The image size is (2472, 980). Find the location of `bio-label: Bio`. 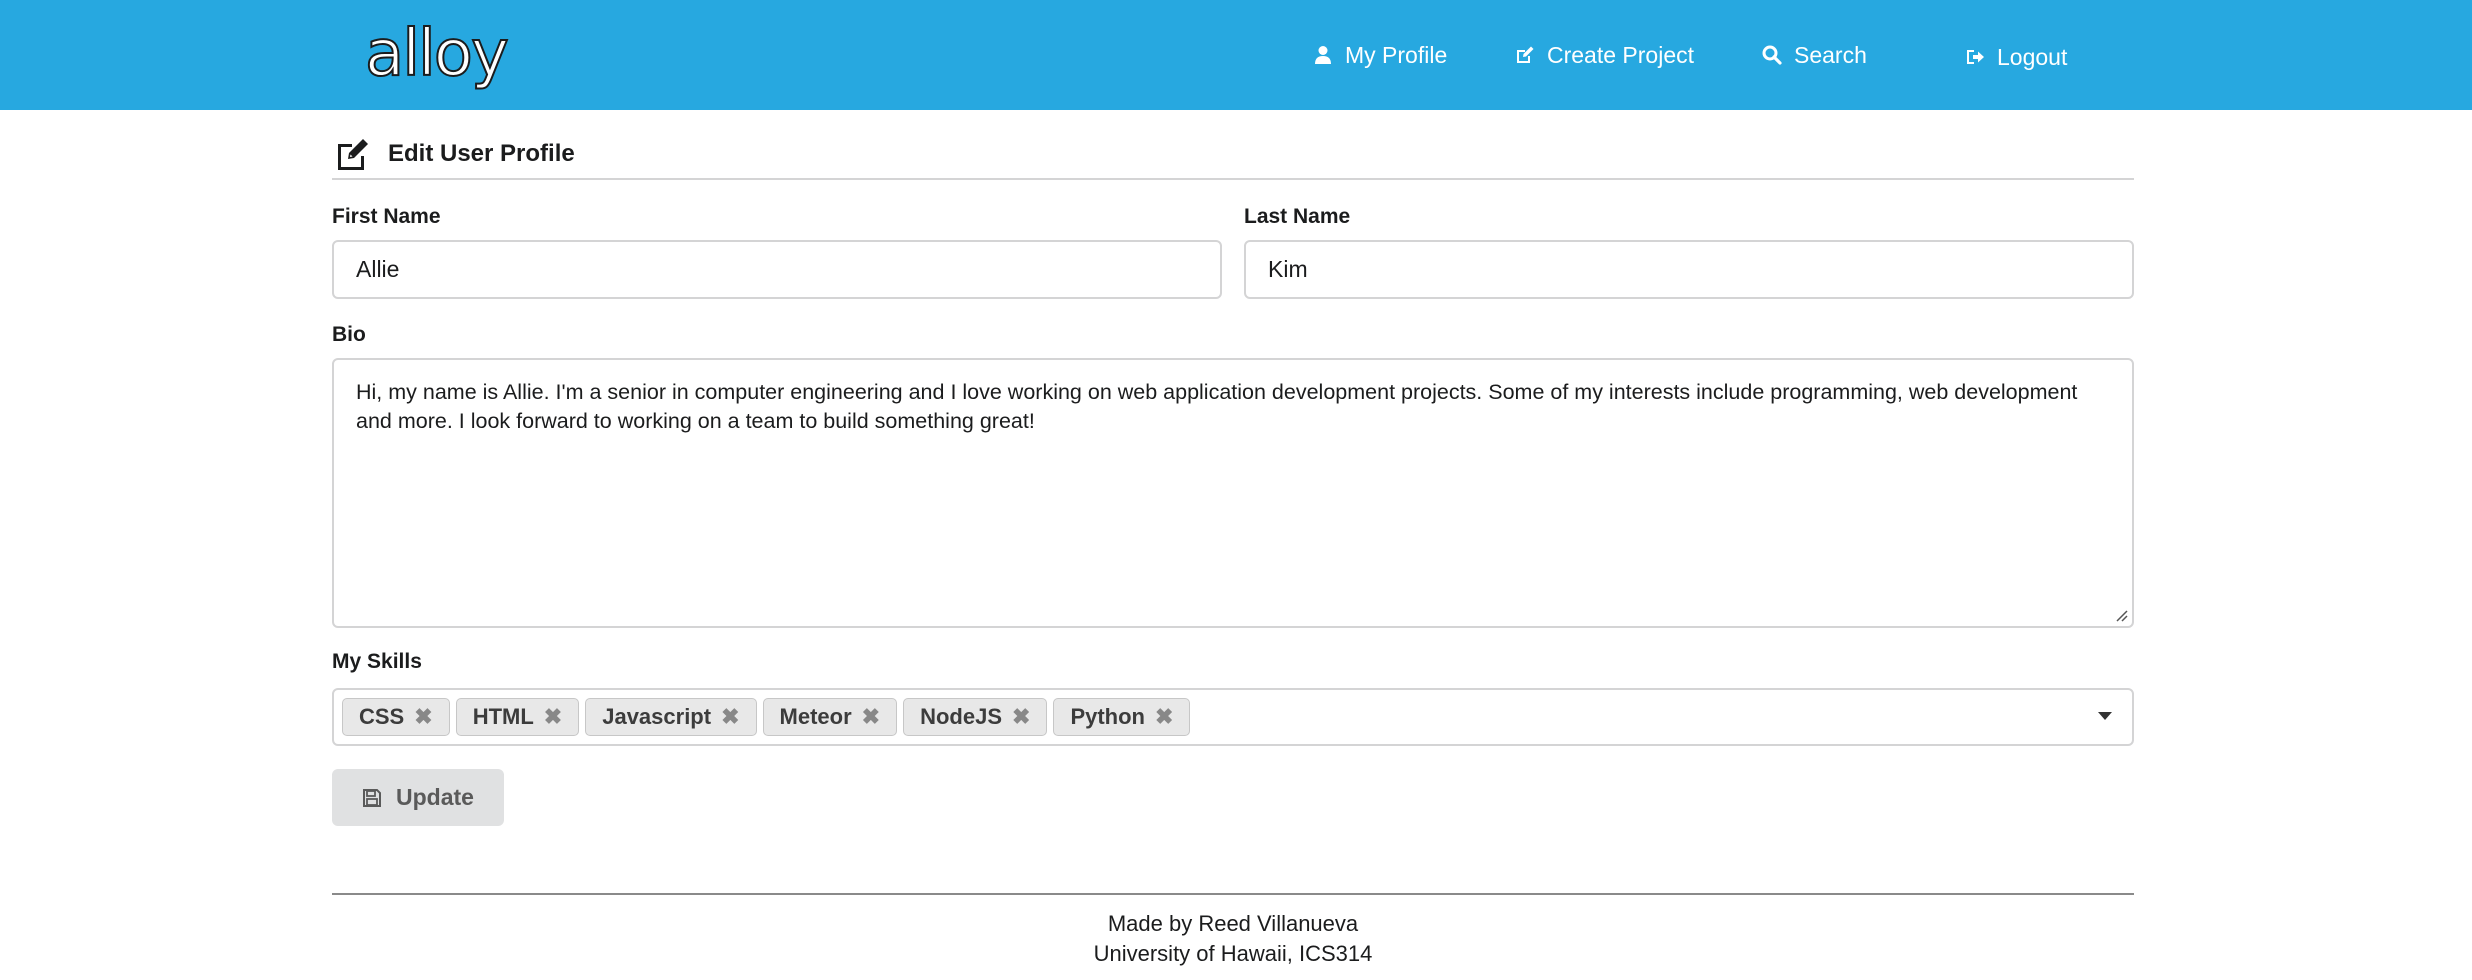

bio-label: Bio is located at coordinates (349, 334).